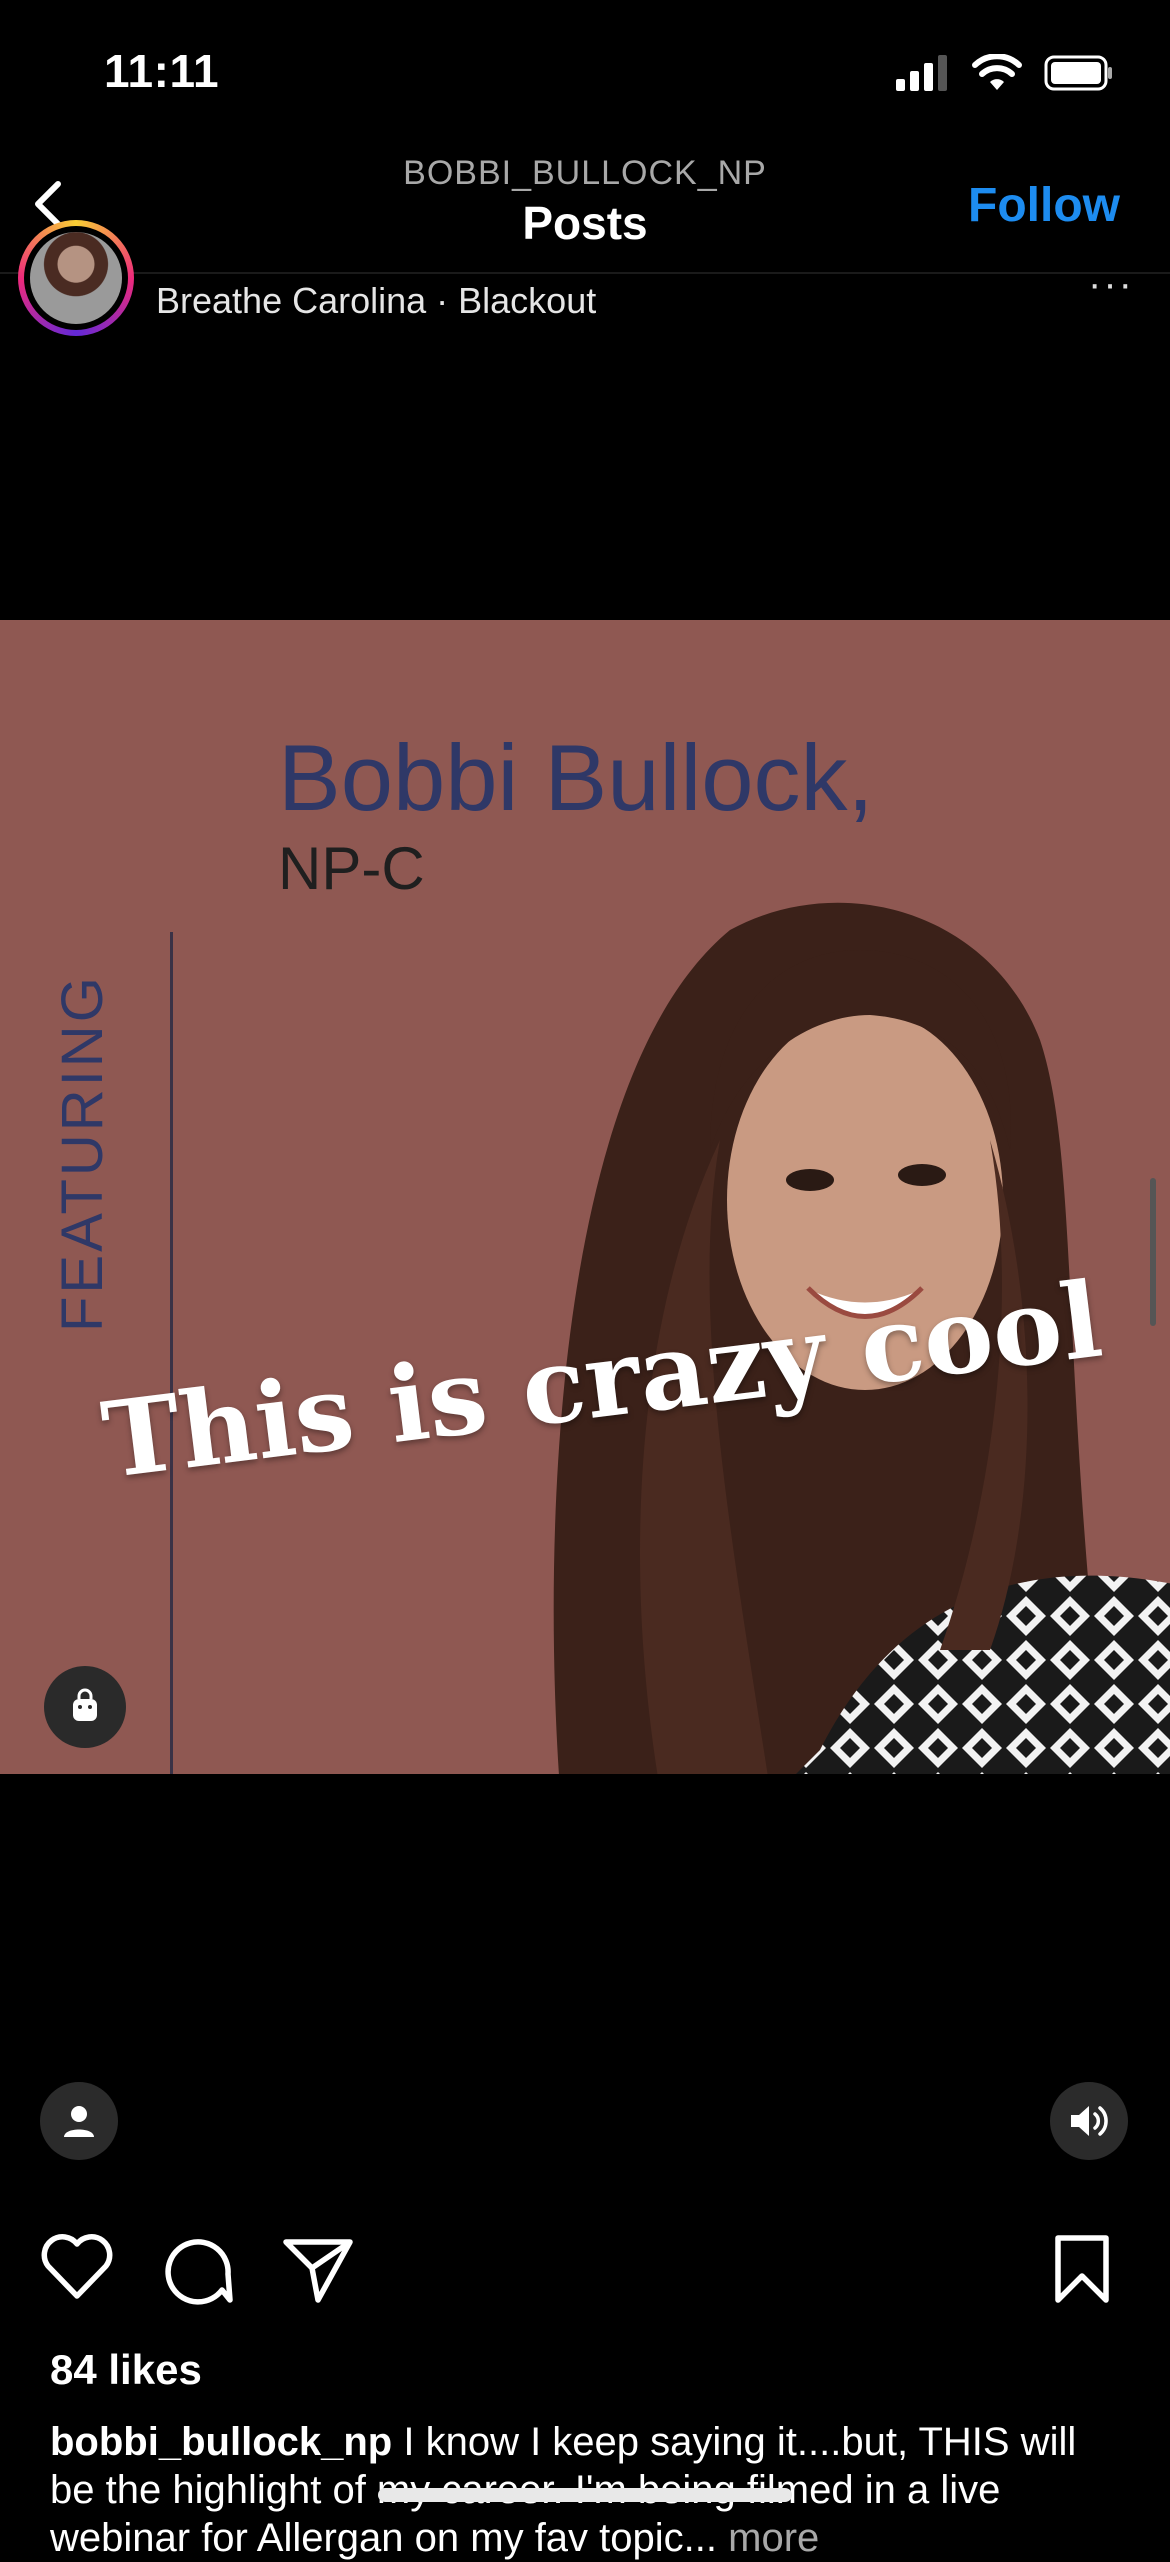 Image resolution: width=1170 pixels, height=2562 pixels. What do you see at coordinates (1044, 205) in the screenshot?
I see `follow-button: Follow` at bounding box center [1044, 205].